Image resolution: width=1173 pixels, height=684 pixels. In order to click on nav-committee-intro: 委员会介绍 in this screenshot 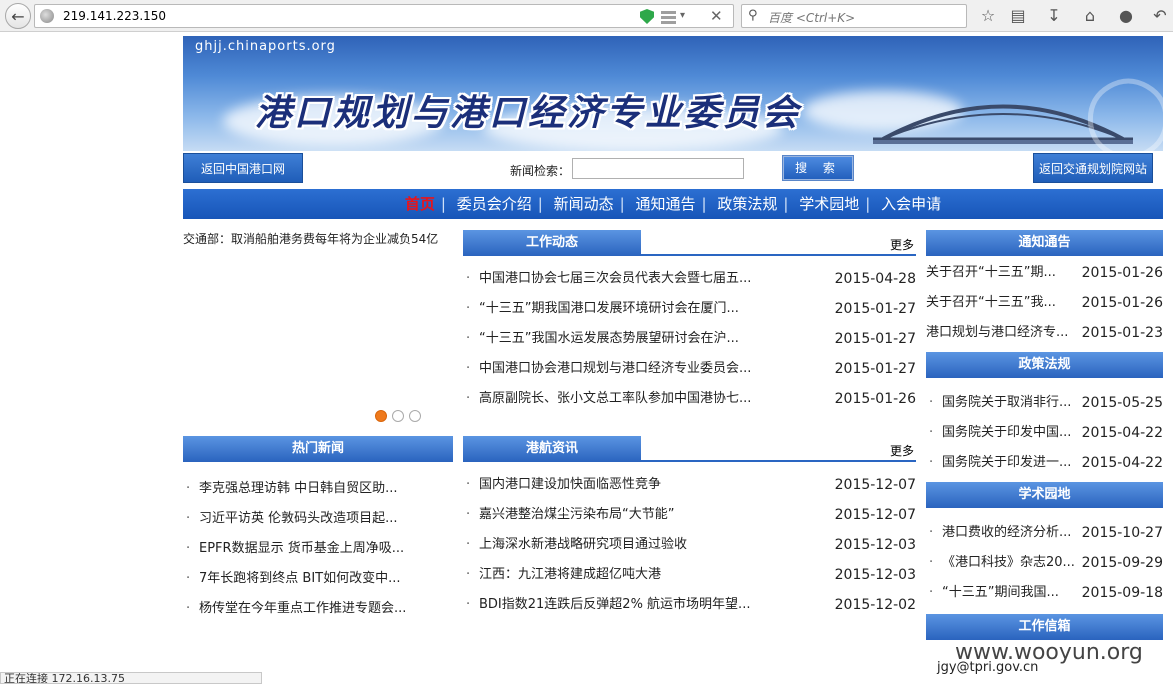, I will do `click(494, 204)`.